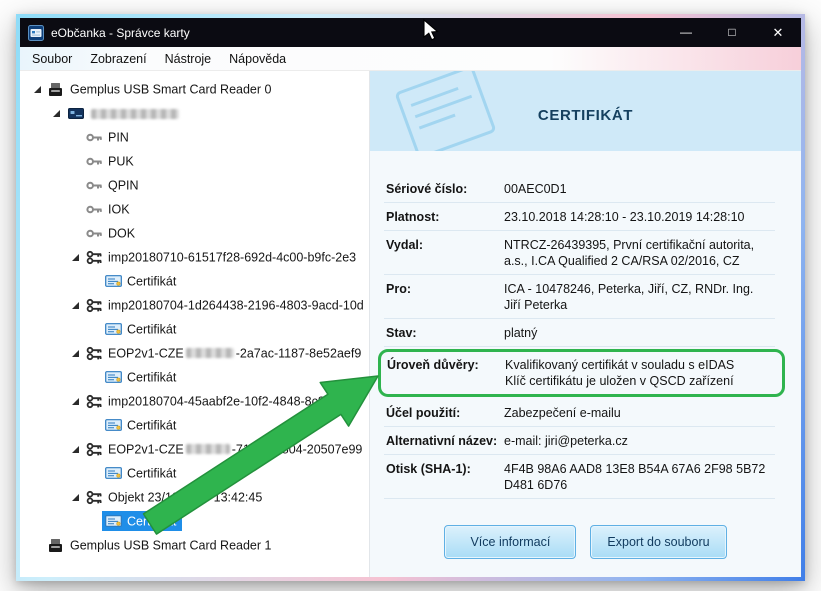  I want to click on tree-item: QPIN, so click(194, 185).